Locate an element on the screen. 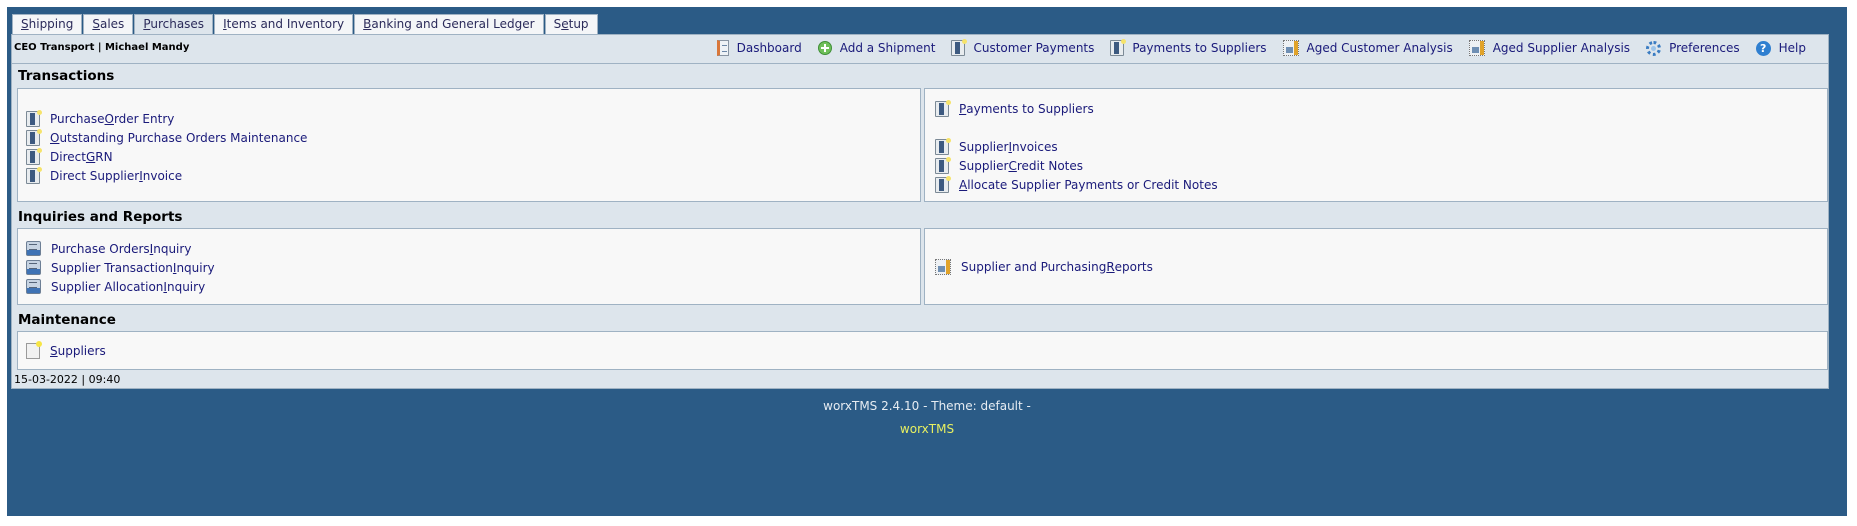  tab-label-post: ales is located at coordinates (112, 24).